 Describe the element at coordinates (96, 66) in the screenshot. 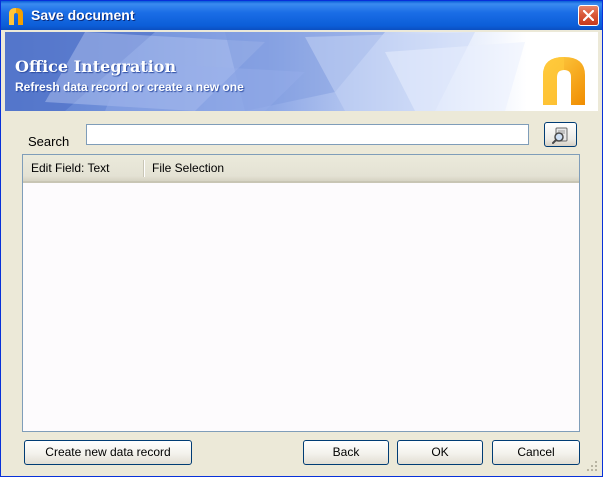

I see `banner-title: Office Integration` at that location.